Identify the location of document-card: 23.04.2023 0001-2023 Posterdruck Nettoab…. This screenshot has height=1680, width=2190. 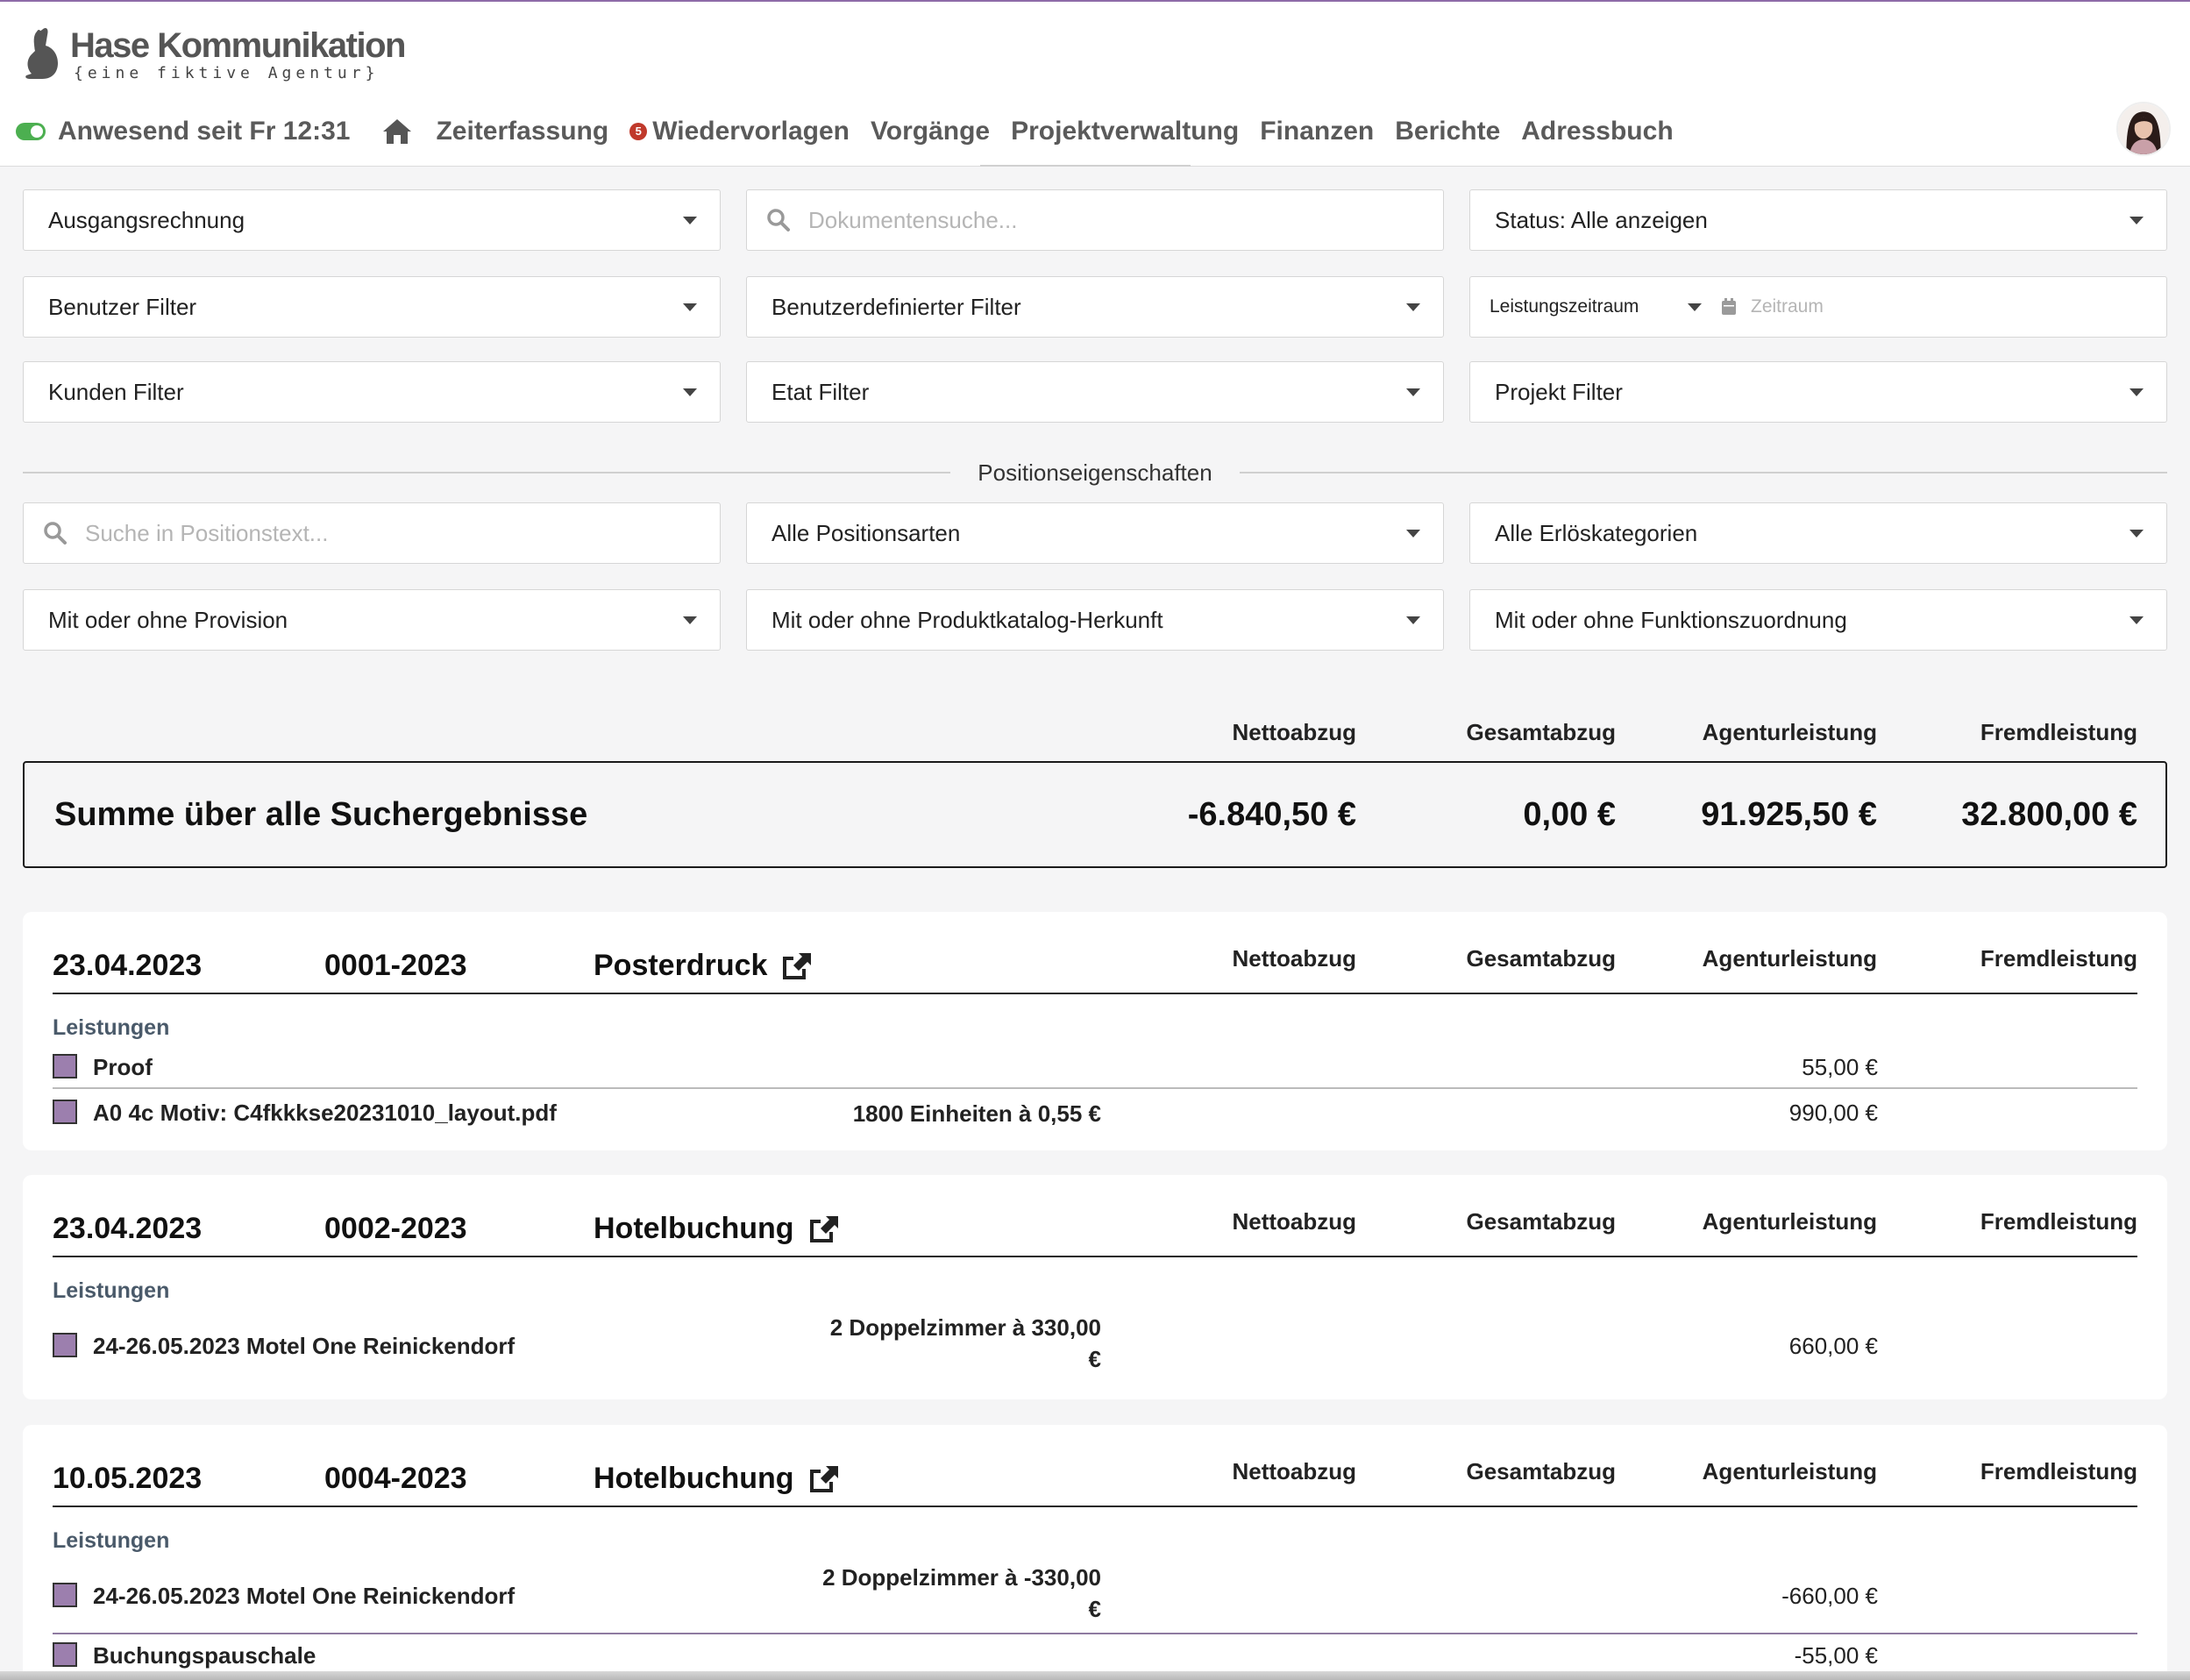
(1095, 1031).